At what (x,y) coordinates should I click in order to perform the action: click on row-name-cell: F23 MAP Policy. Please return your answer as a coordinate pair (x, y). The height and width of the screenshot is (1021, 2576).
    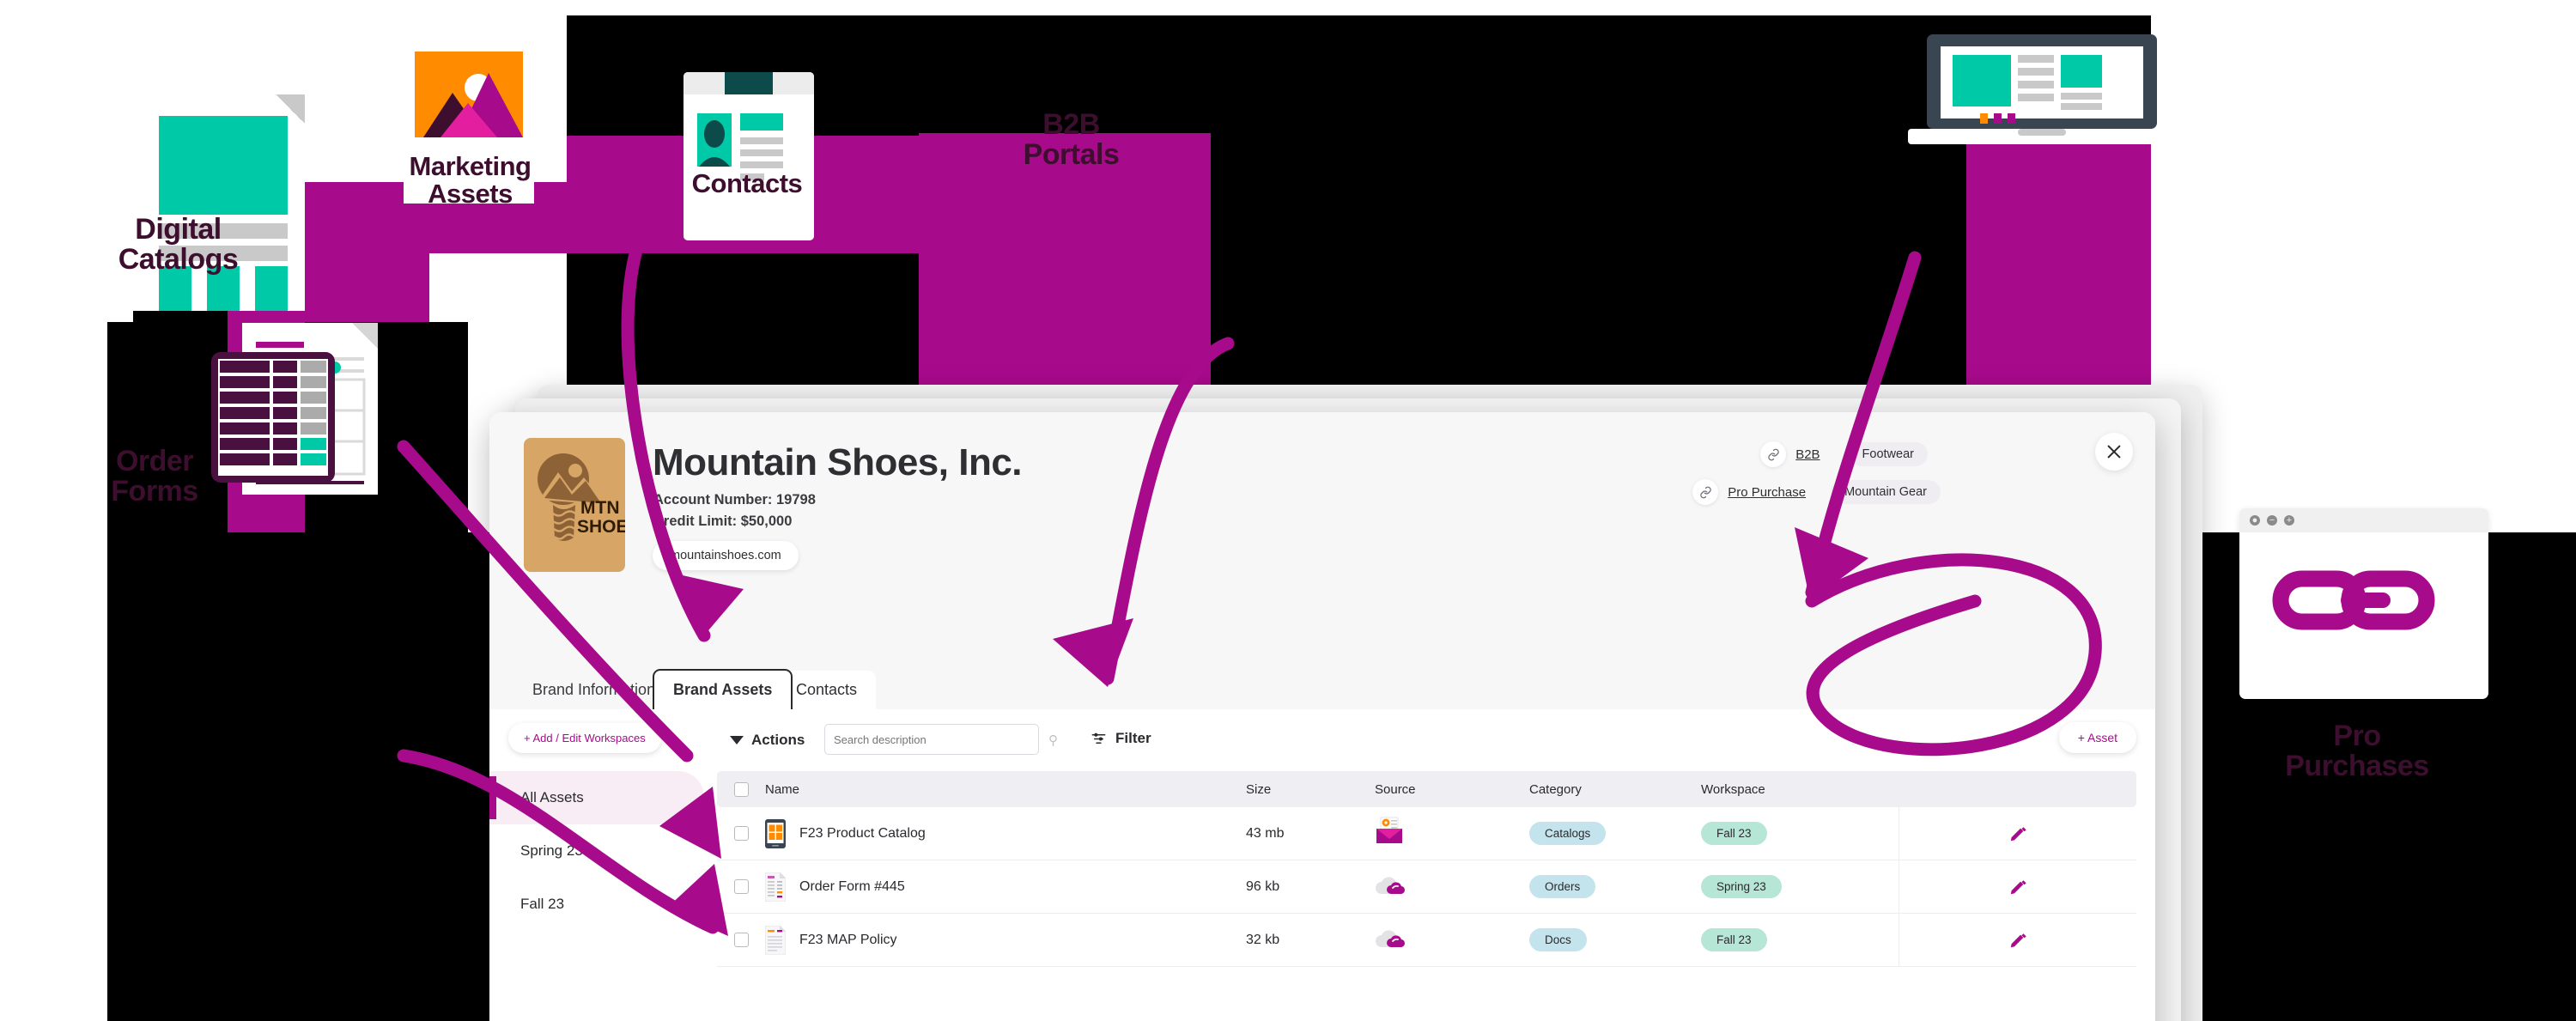
    Looking at the image, I should click on (1006, 940).